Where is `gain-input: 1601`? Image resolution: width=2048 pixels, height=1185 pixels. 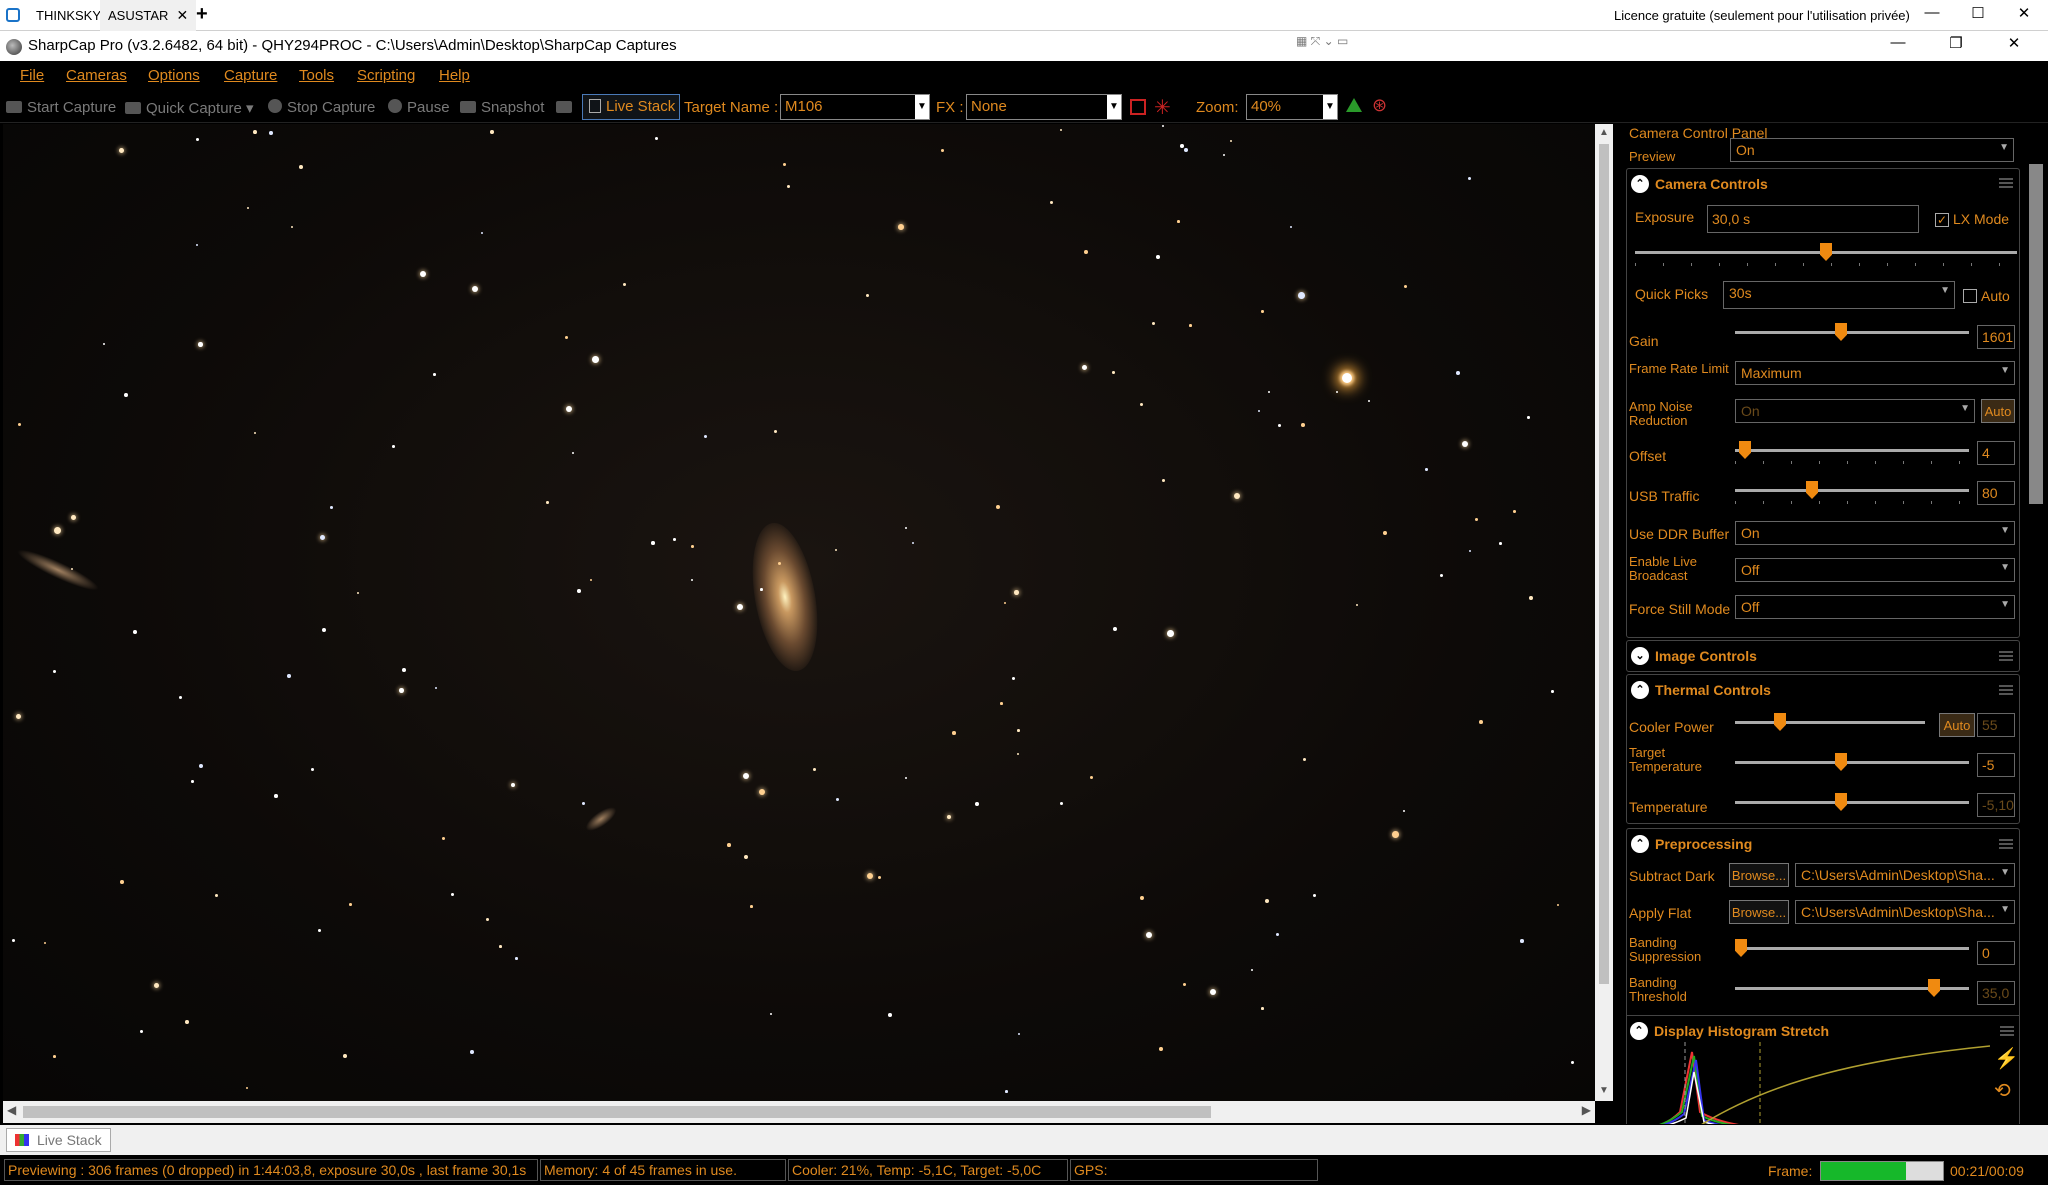 gain-input: 1601 is located at coordinates (1996, 337).